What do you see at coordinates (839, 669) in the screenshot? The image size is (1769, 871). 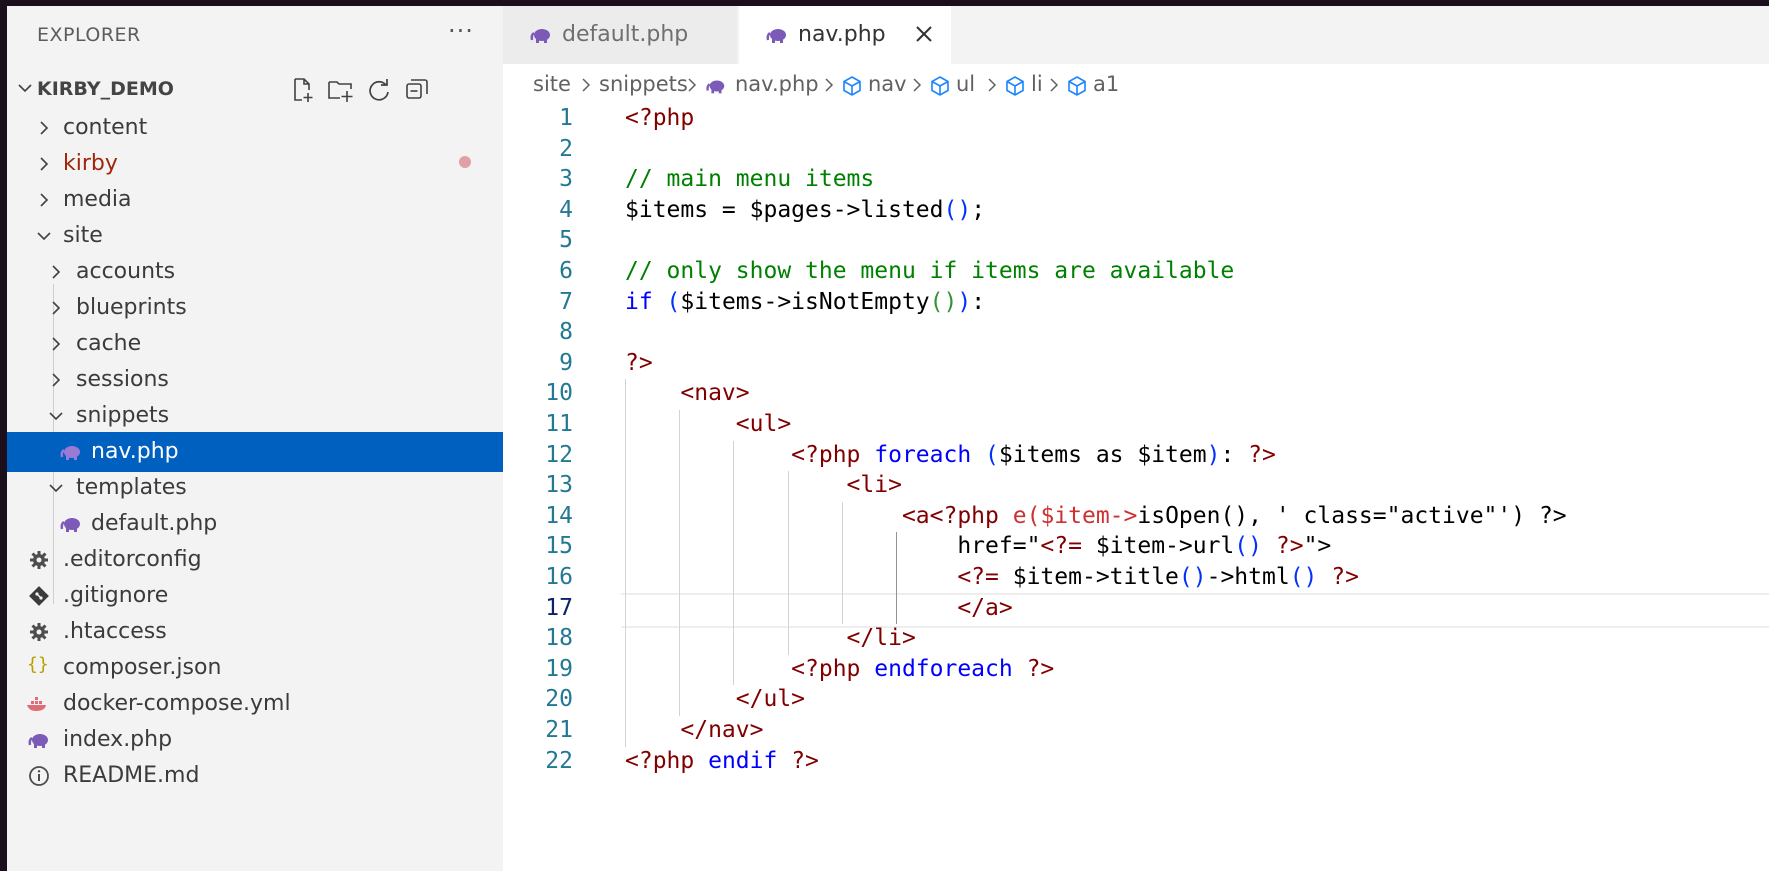 I see `code-text: <?php endforeach ?>` at bounding box center [839, 669].